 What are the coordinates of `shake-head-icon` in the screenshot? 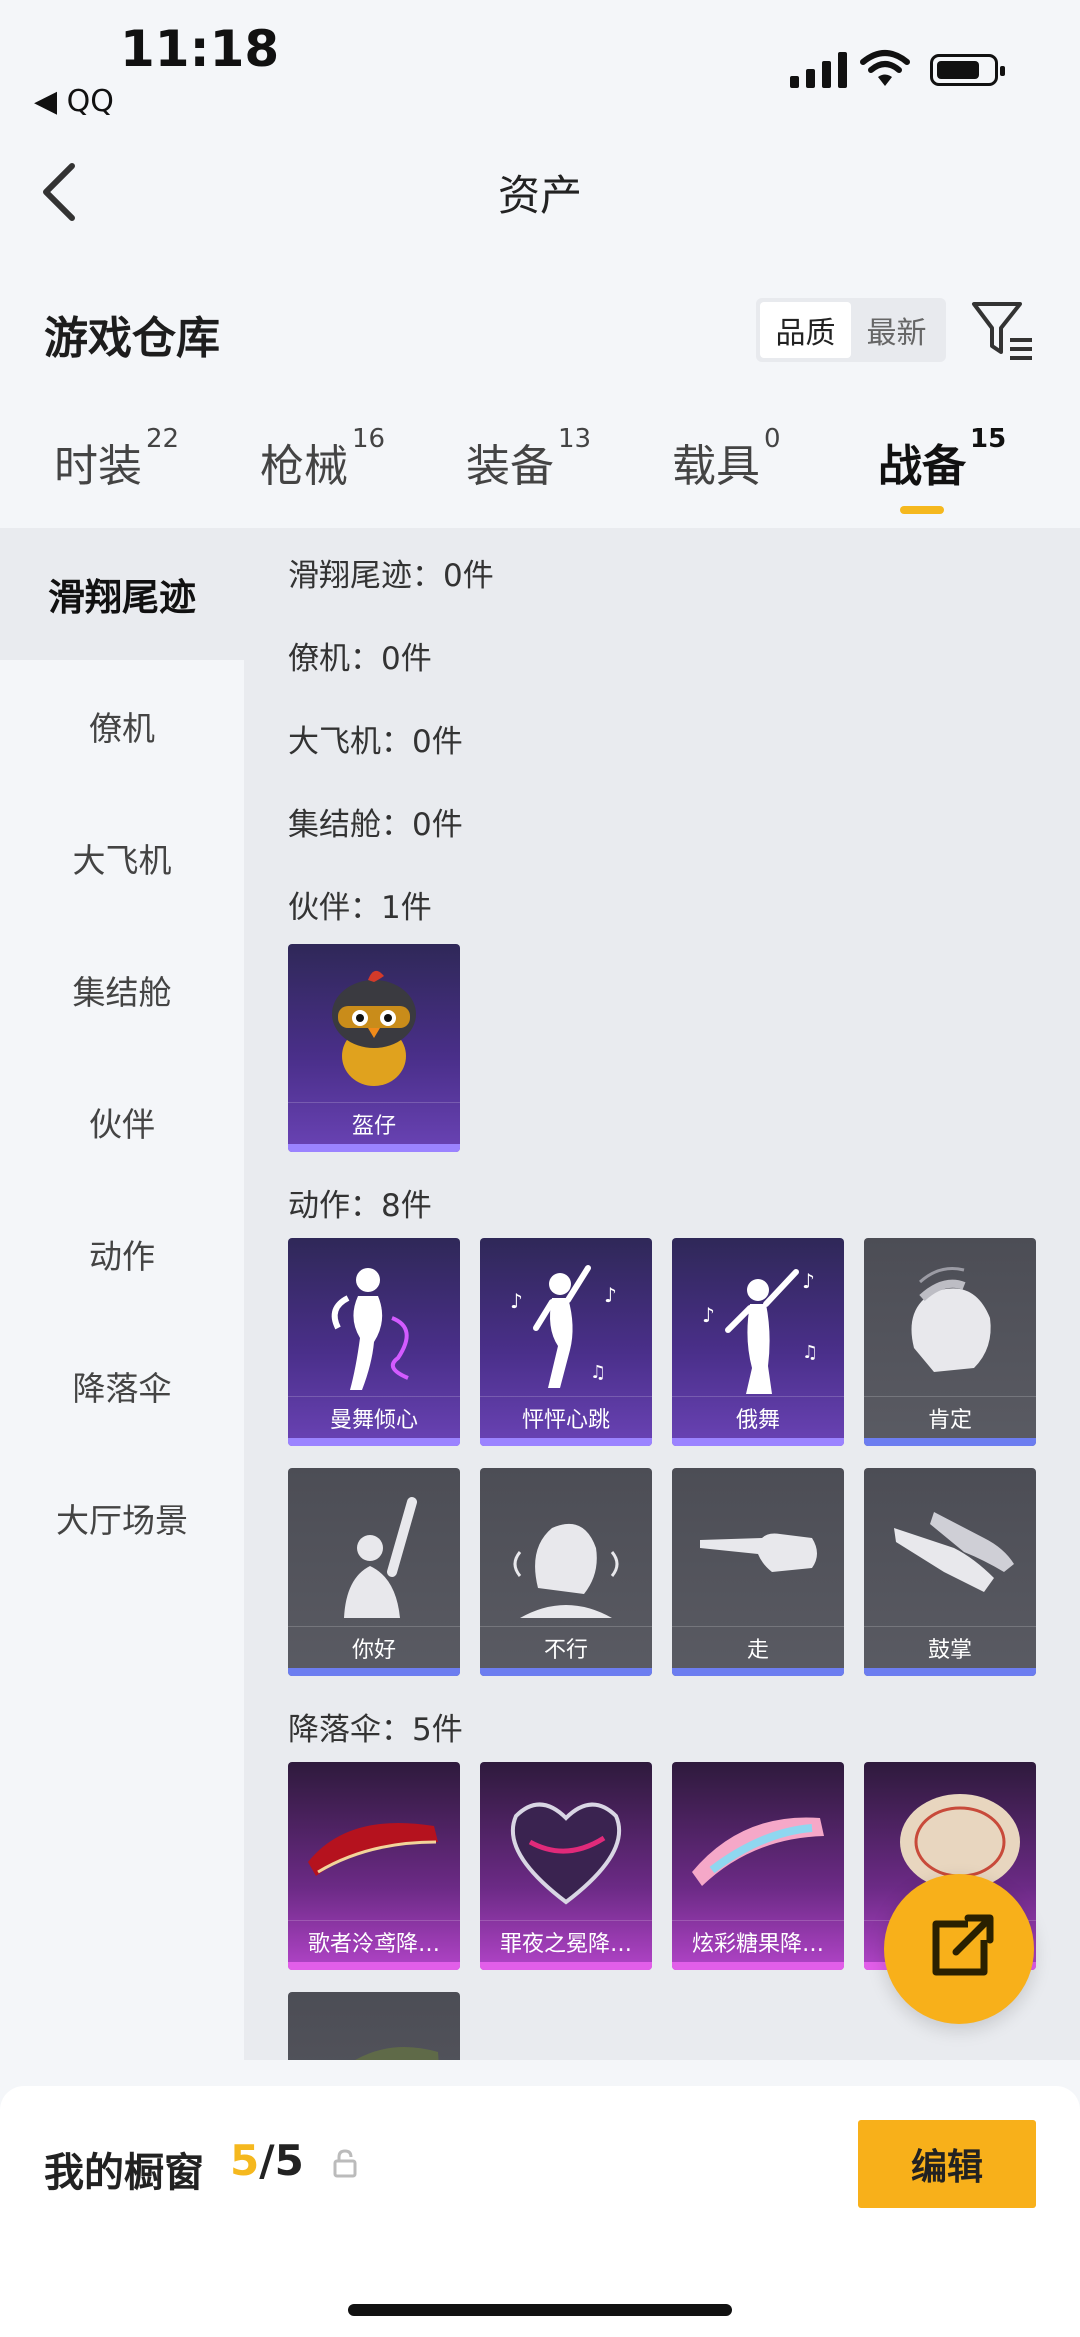 It's located at (566, 1570).